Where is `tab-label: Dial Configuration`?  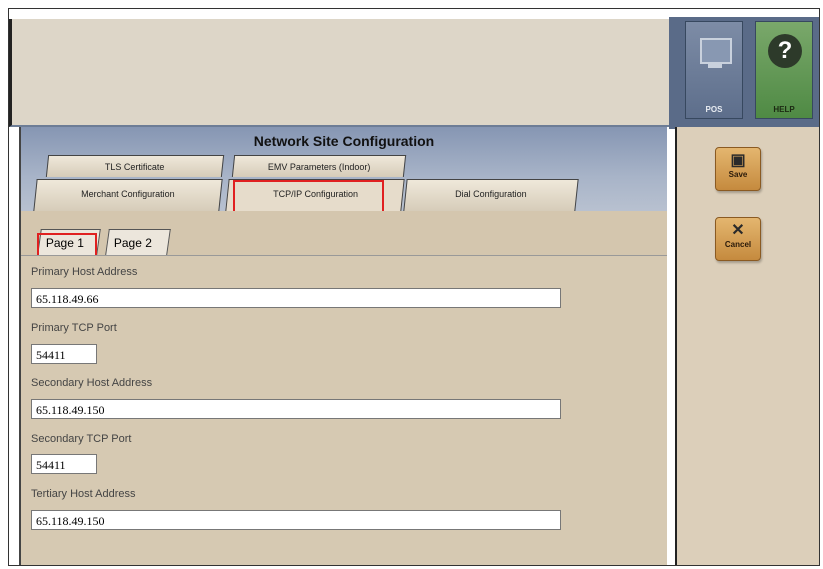
tab-label: Dial Configuration is located at coordinates (491, 194).